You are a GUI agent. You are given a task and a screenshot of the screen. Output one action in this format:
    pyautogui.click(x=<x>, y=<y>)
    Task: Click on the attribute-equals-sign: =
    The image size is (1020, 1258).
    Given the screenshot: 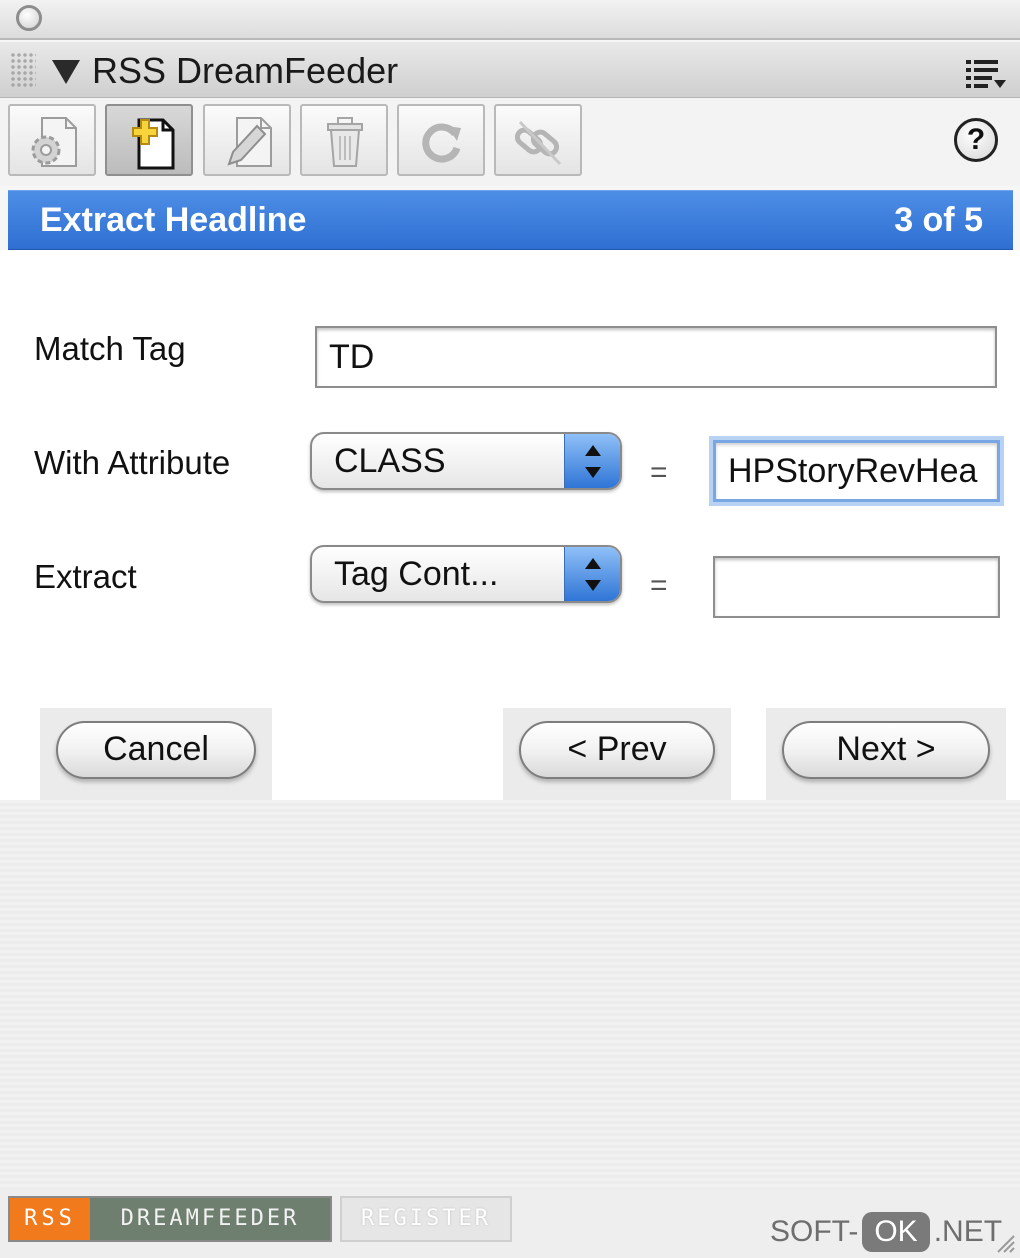 What is the action you would take?
    pyautogui.click(x=659, y=472)
    